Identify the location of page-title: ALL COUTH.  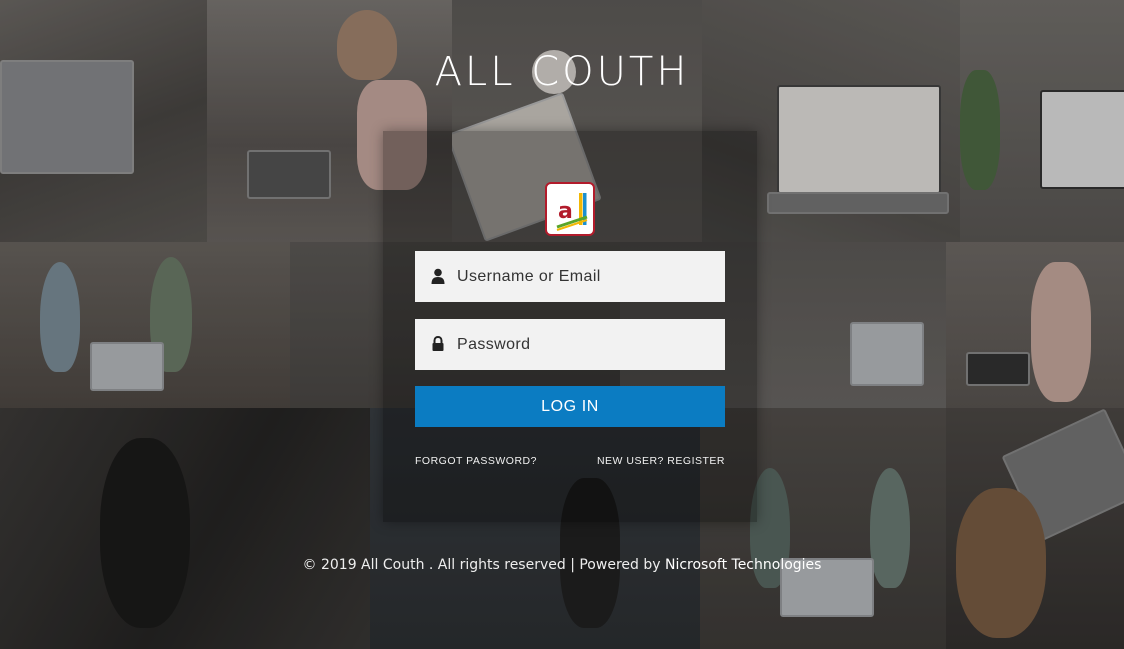
(562, 72).